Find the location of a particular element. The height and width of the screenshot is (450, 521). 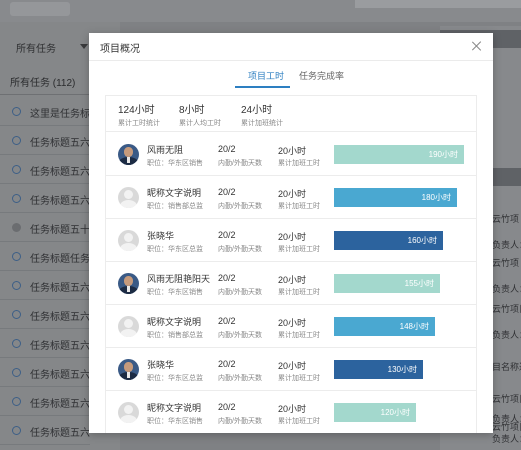

close-icon is located at coordinates (477, 46).